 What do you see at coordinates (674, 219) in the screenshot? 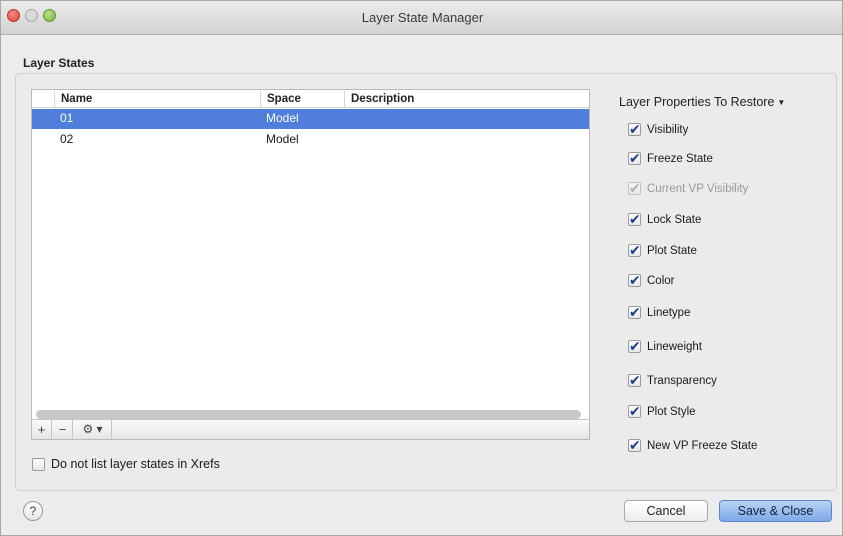
I see `checkbox-label: Lock State` at bounding box center [674, 219].